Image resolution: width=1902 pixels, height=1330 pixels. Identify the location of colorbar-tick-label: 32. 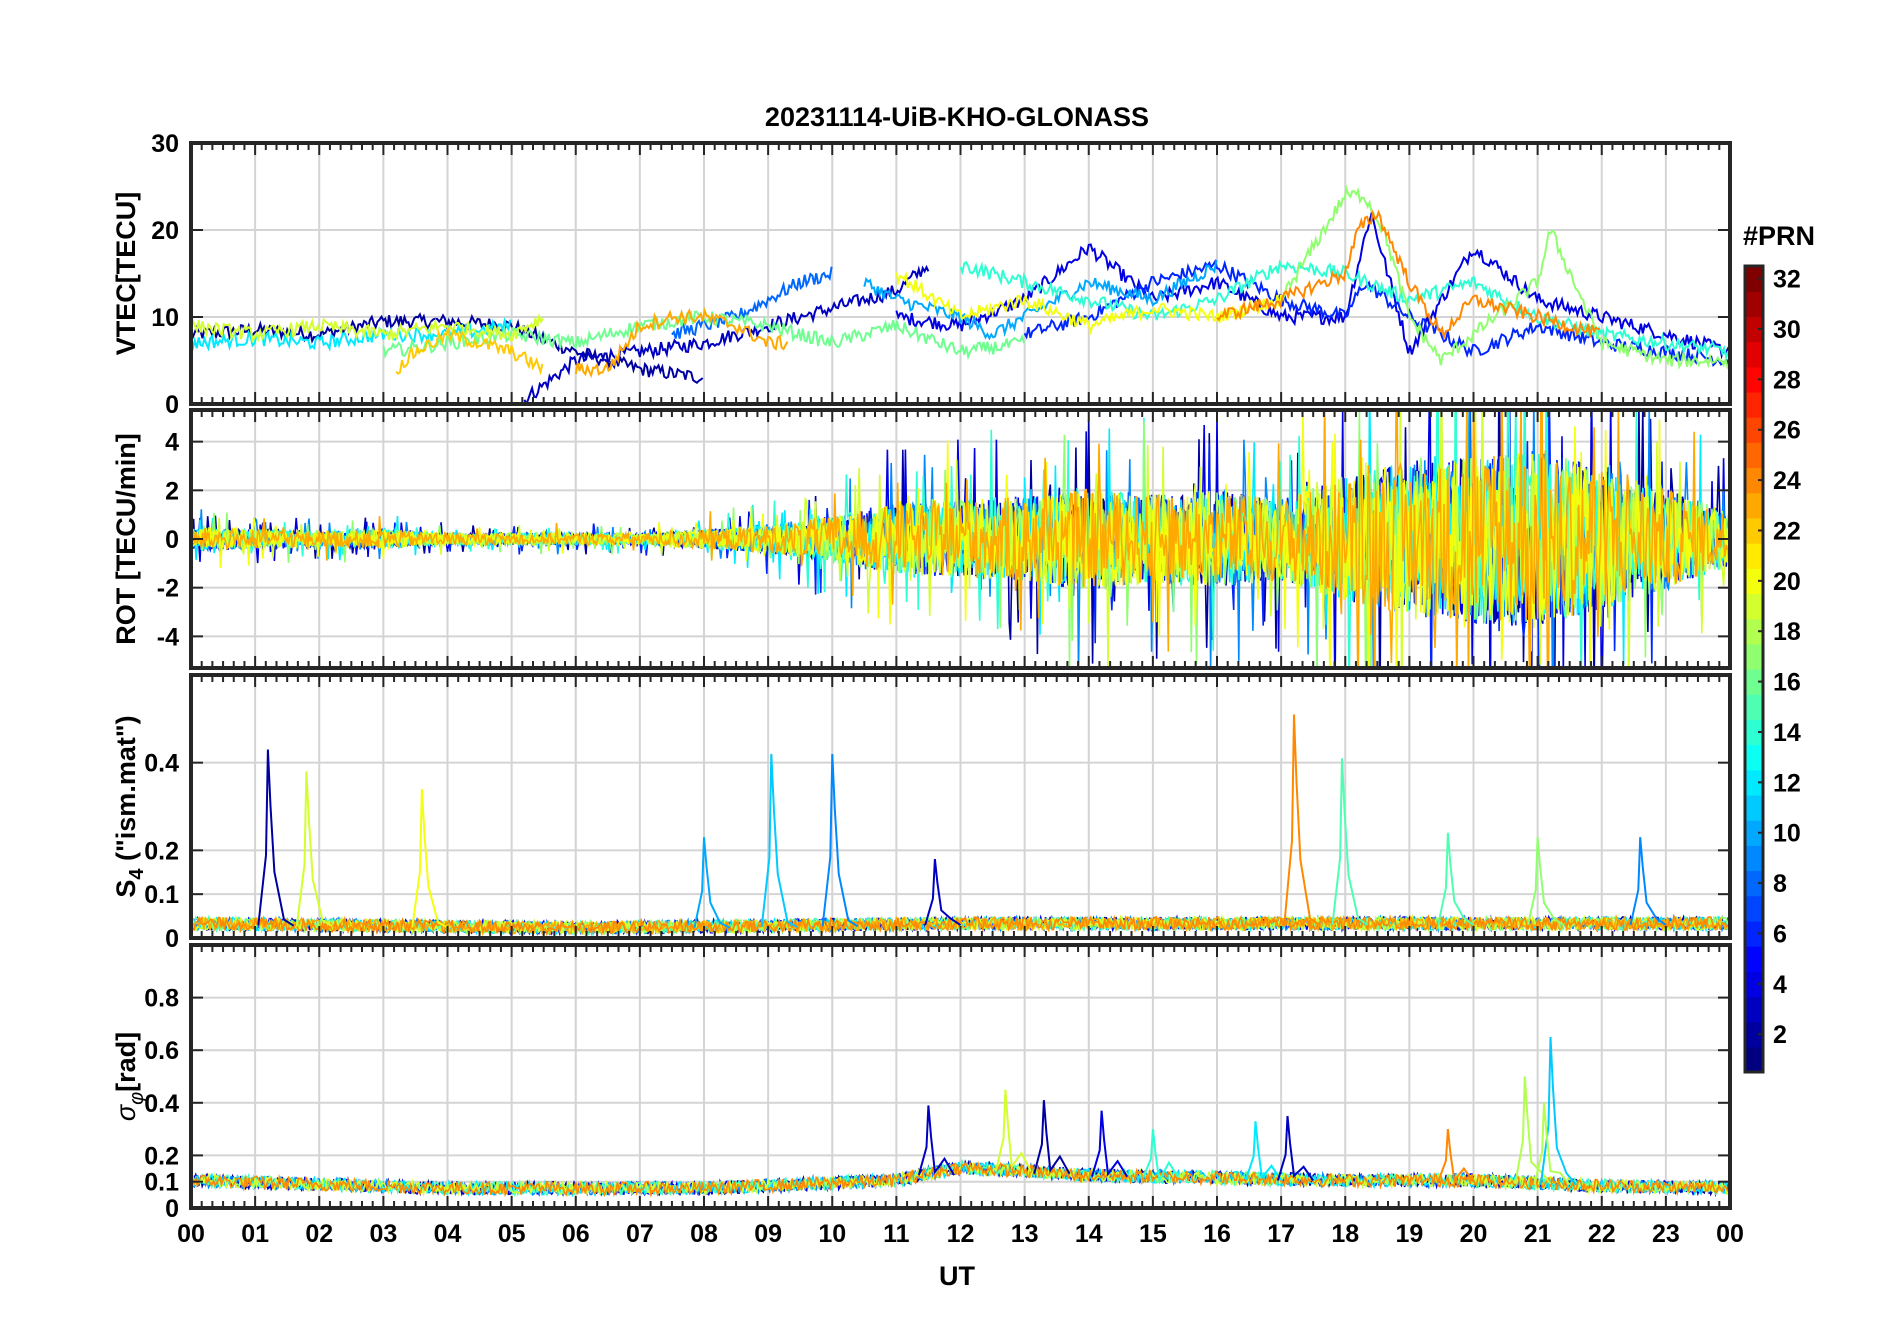
(1787, 280).